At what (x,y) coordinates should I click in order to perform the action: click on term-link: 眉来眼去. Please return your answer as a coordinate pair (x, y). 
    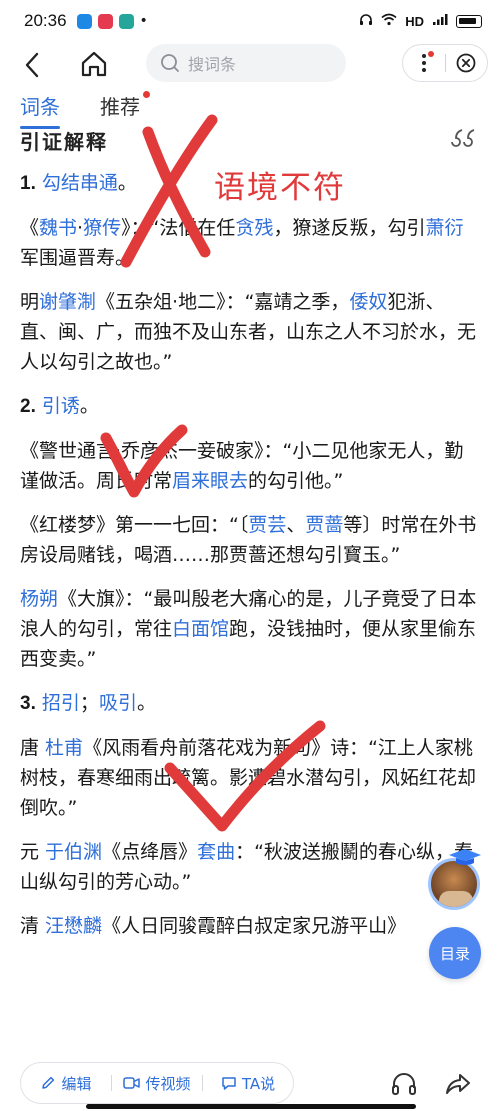
    Looking at the image, I should click on (210, 481).